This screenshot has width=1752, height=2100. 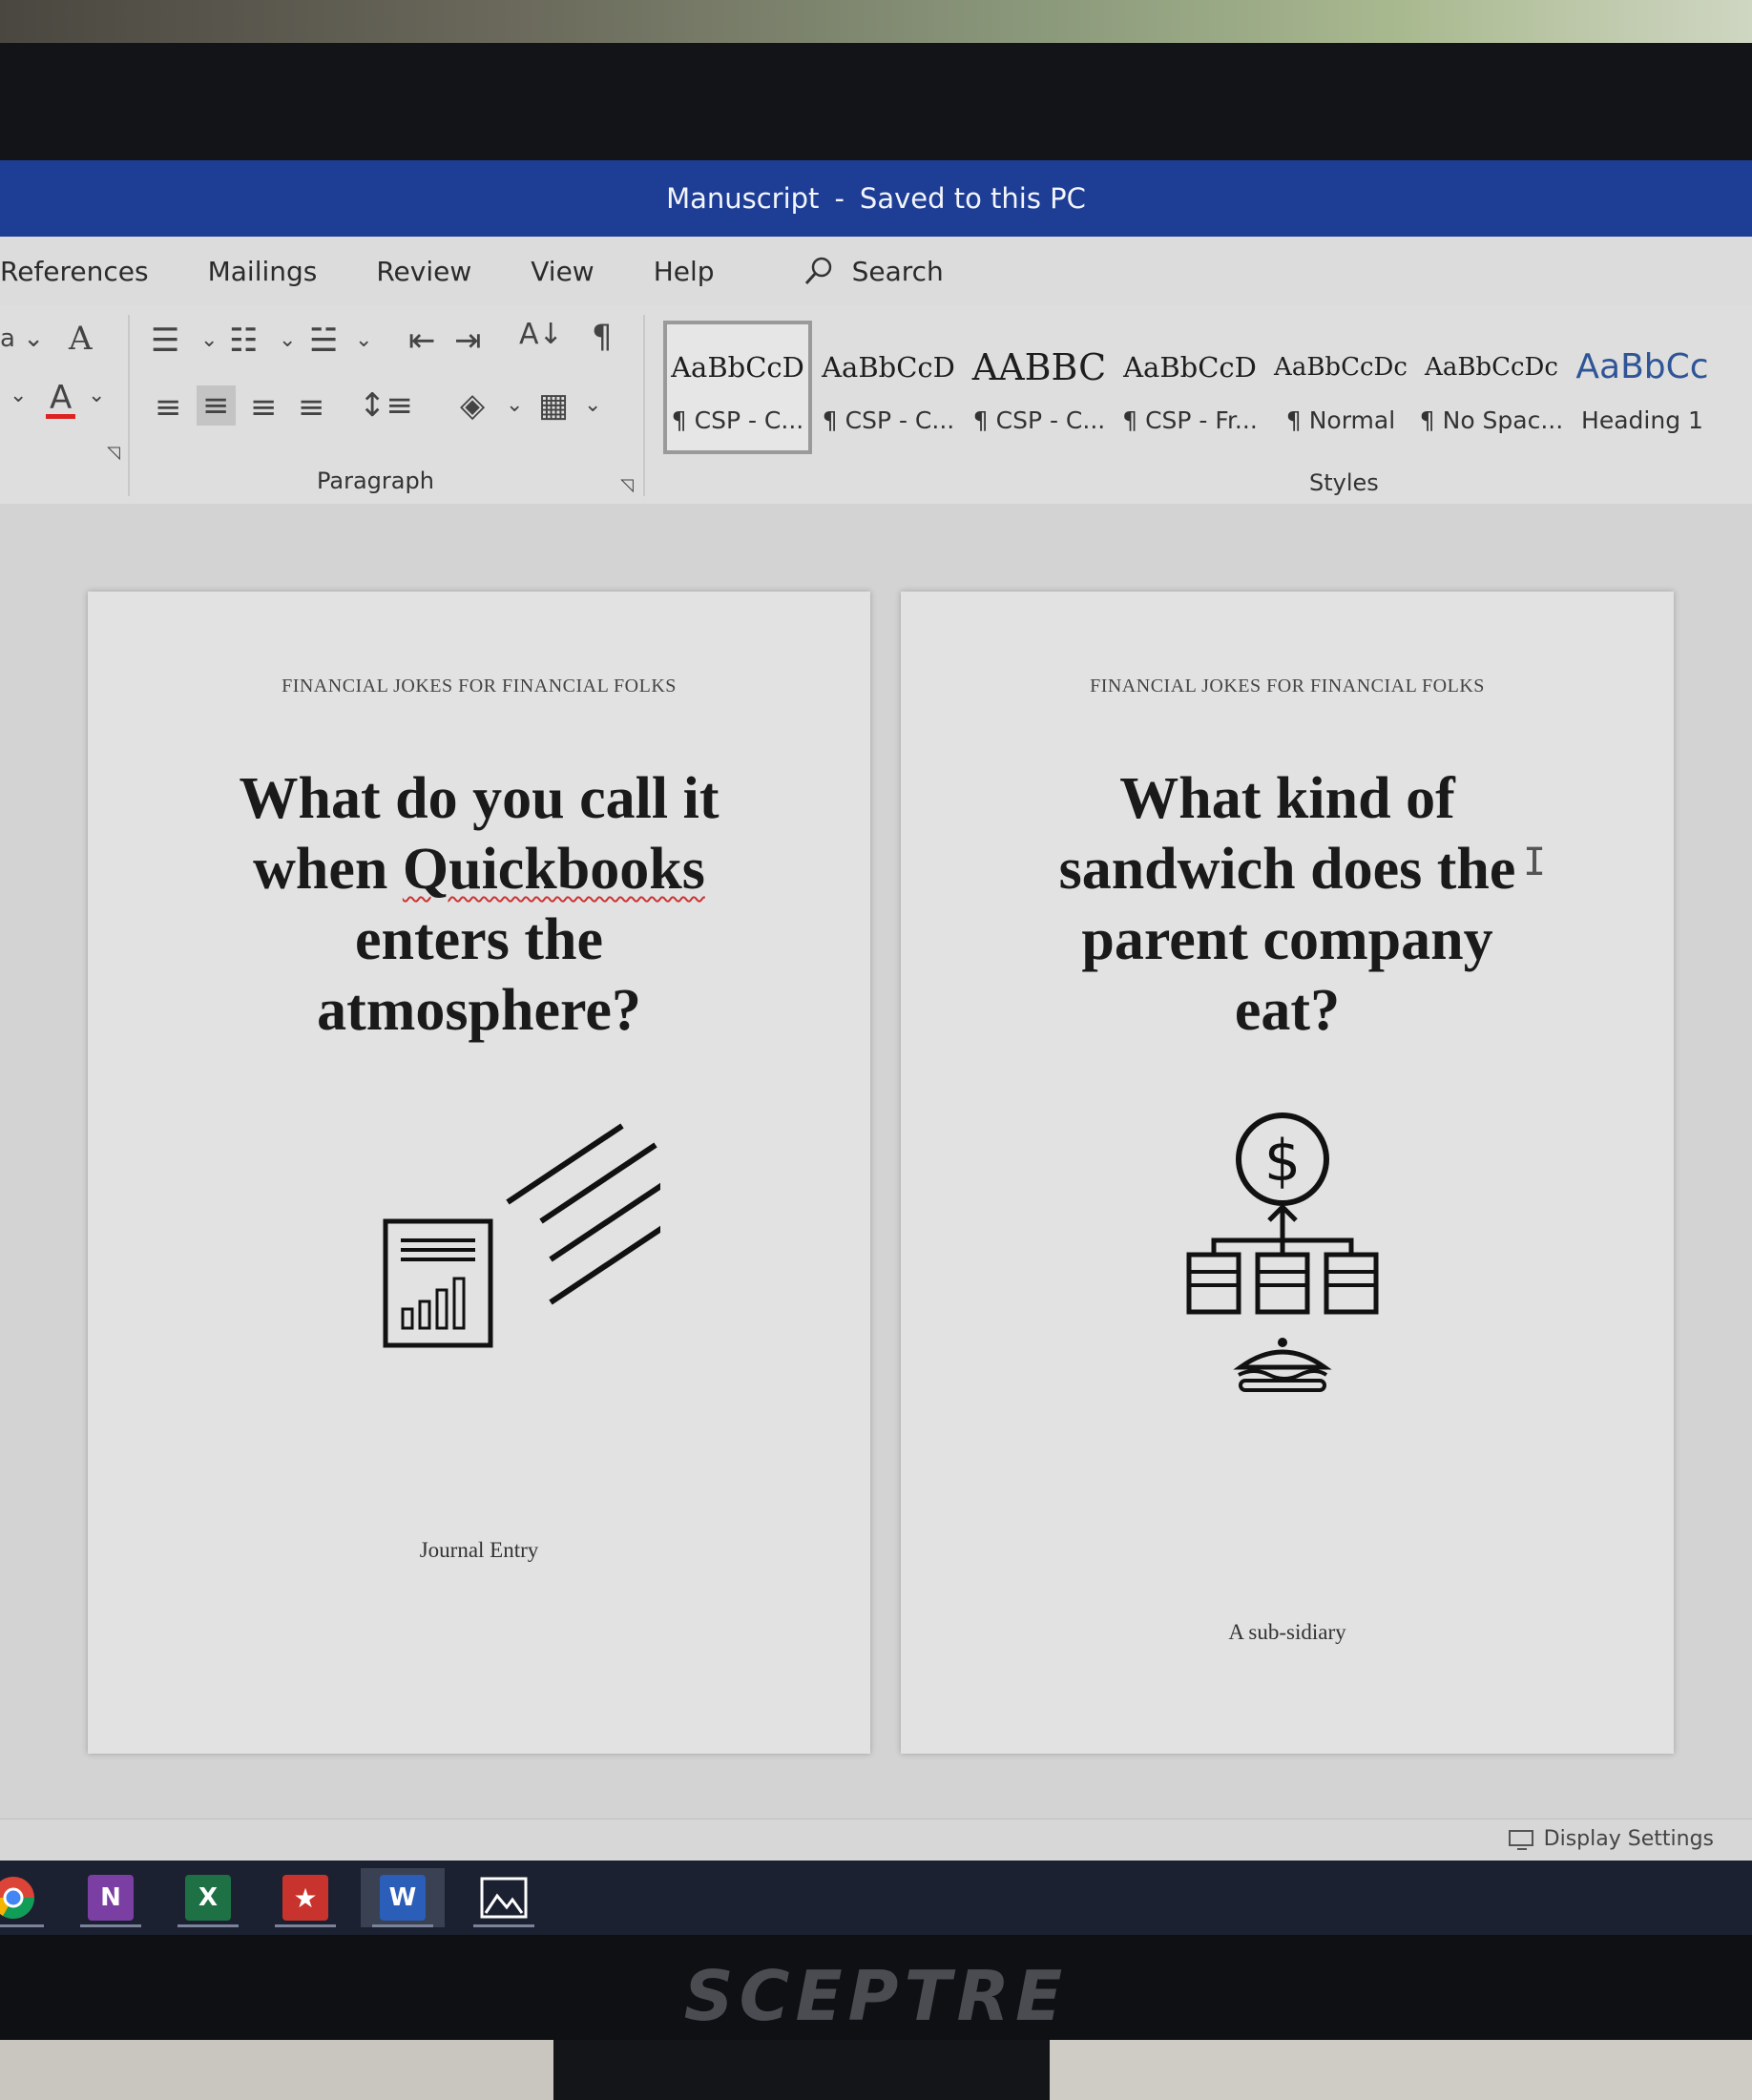 What do you see at coordinates (264, 408) in the screenshot?
I see `align-right-icon: ≡` at bounding box center [264, 408].